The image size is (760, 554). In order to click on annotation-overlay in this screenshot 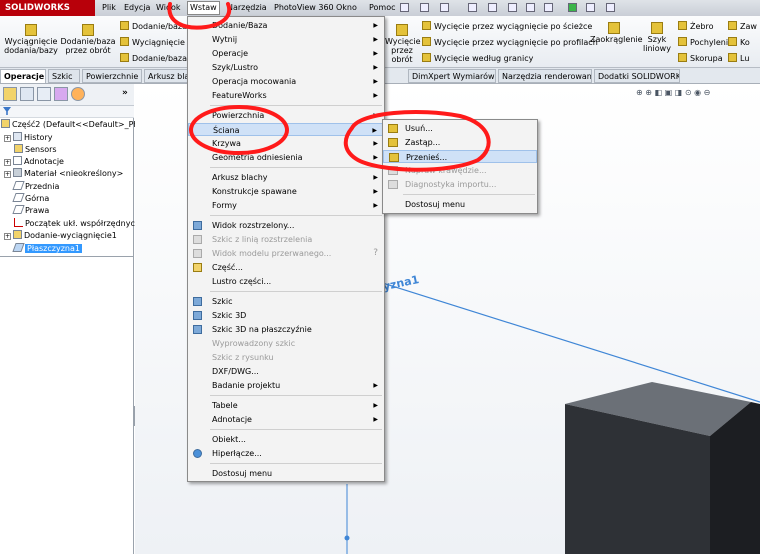, I will do `click(329, 87)`.